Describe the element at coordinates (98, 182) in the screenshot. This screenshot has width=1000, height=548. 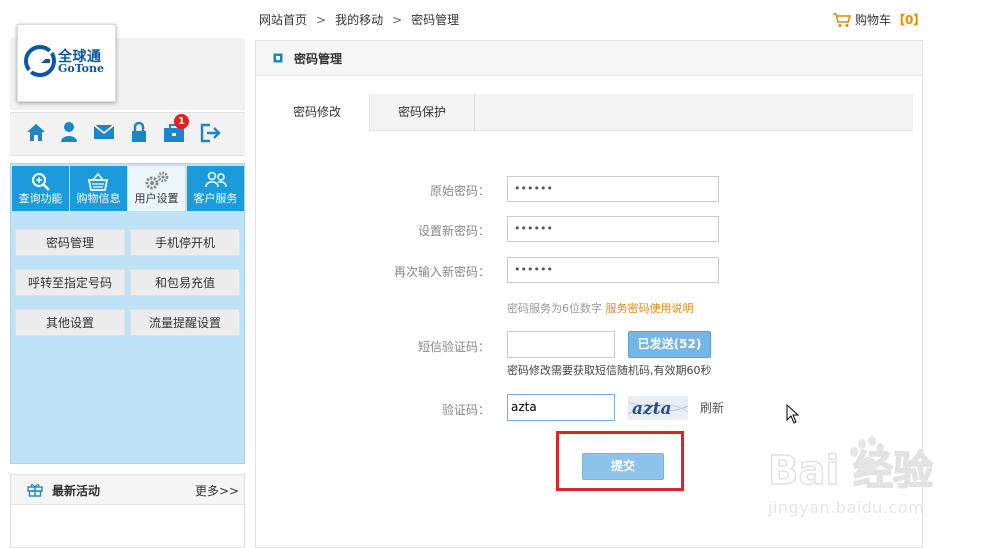
I see `basket-icon` at that location.